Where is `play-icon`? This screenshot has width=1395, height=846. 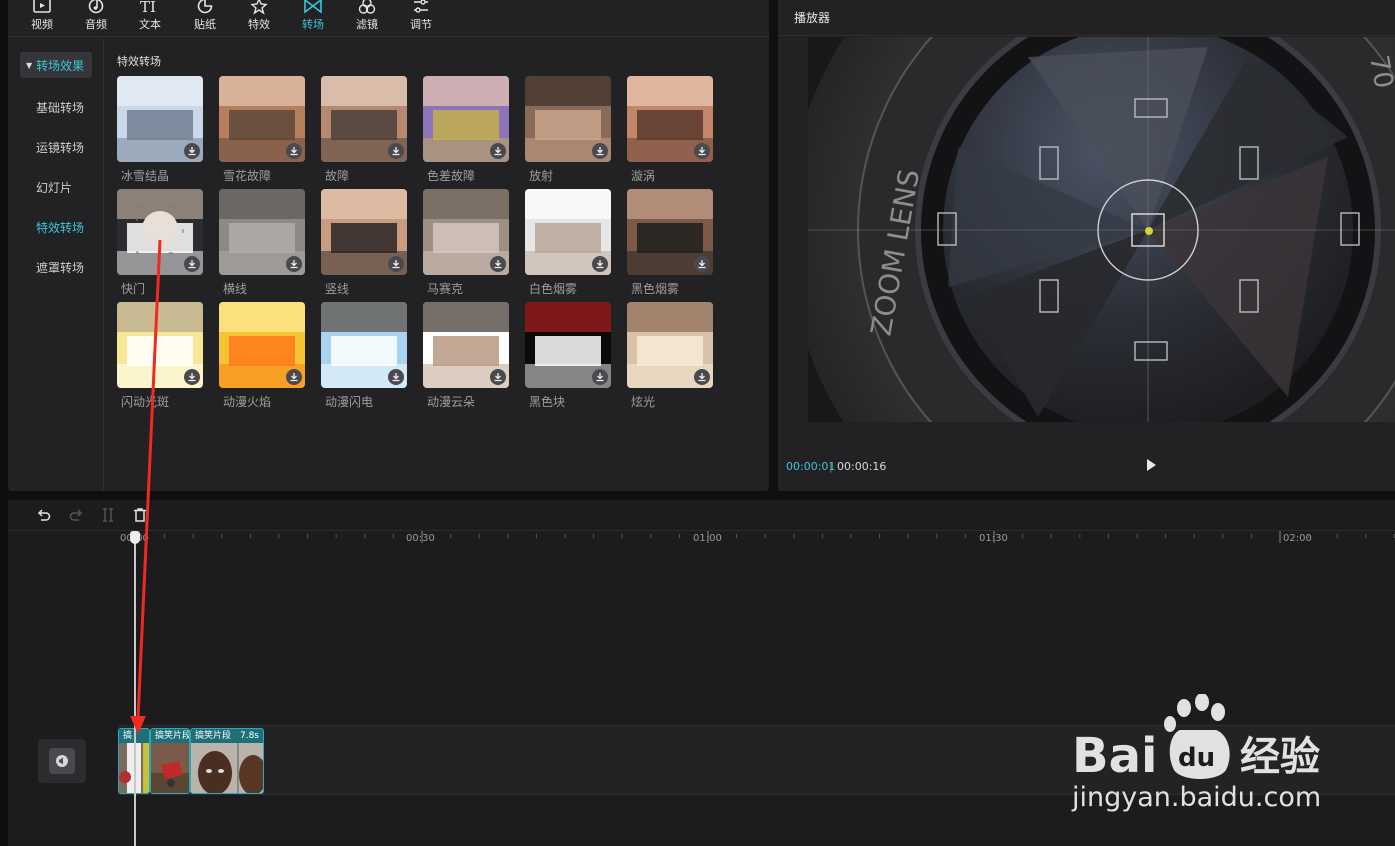
play-icon is located at coordinates (1151, 465).